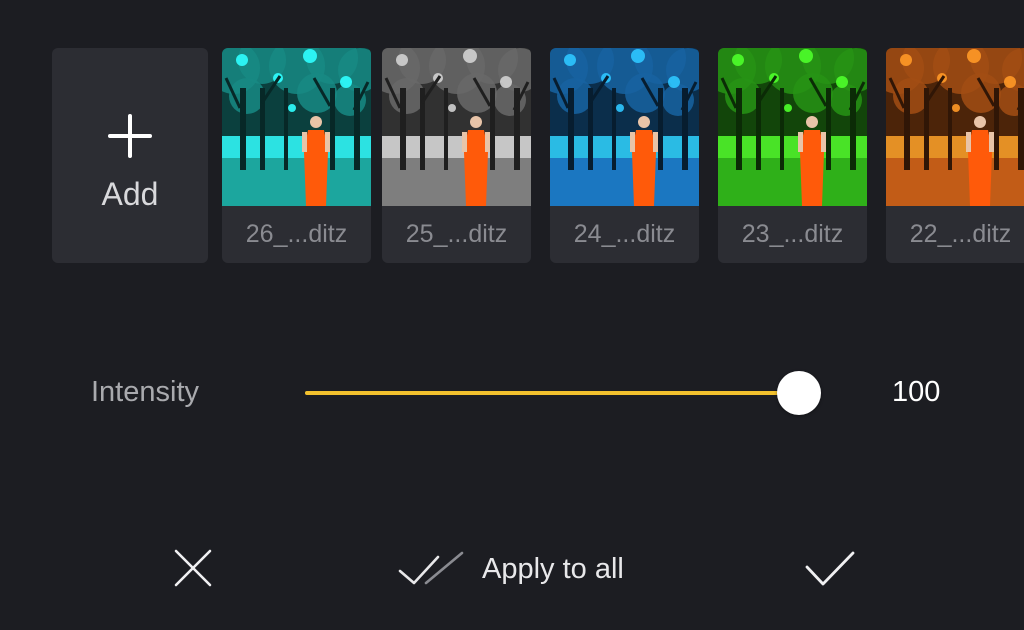  I want to click on filter-tile: 22_...ditz, so click(955, 155).